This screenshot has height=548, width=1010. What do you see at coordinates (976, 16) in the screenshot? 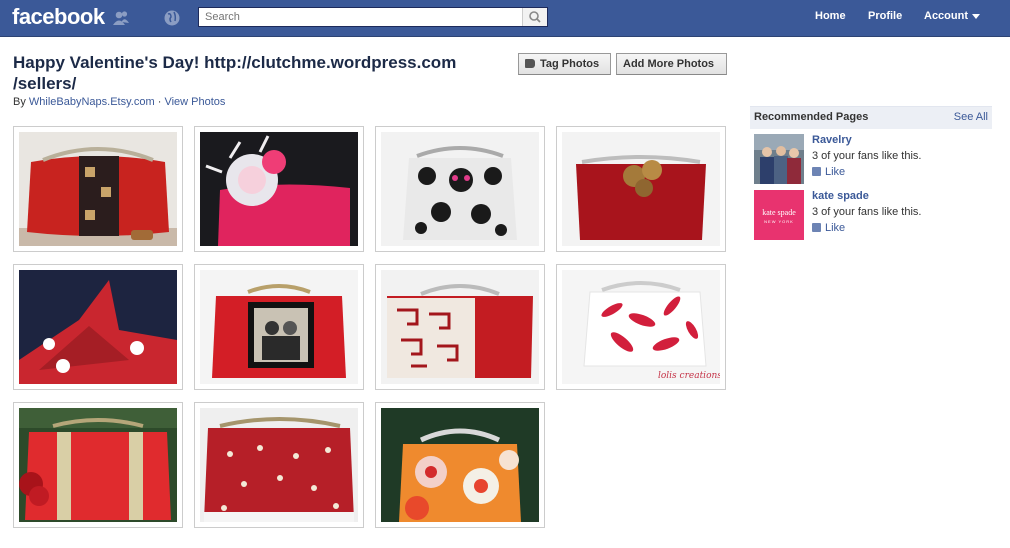
I see `chevron-down-icon` at bounding box center [976, 16].